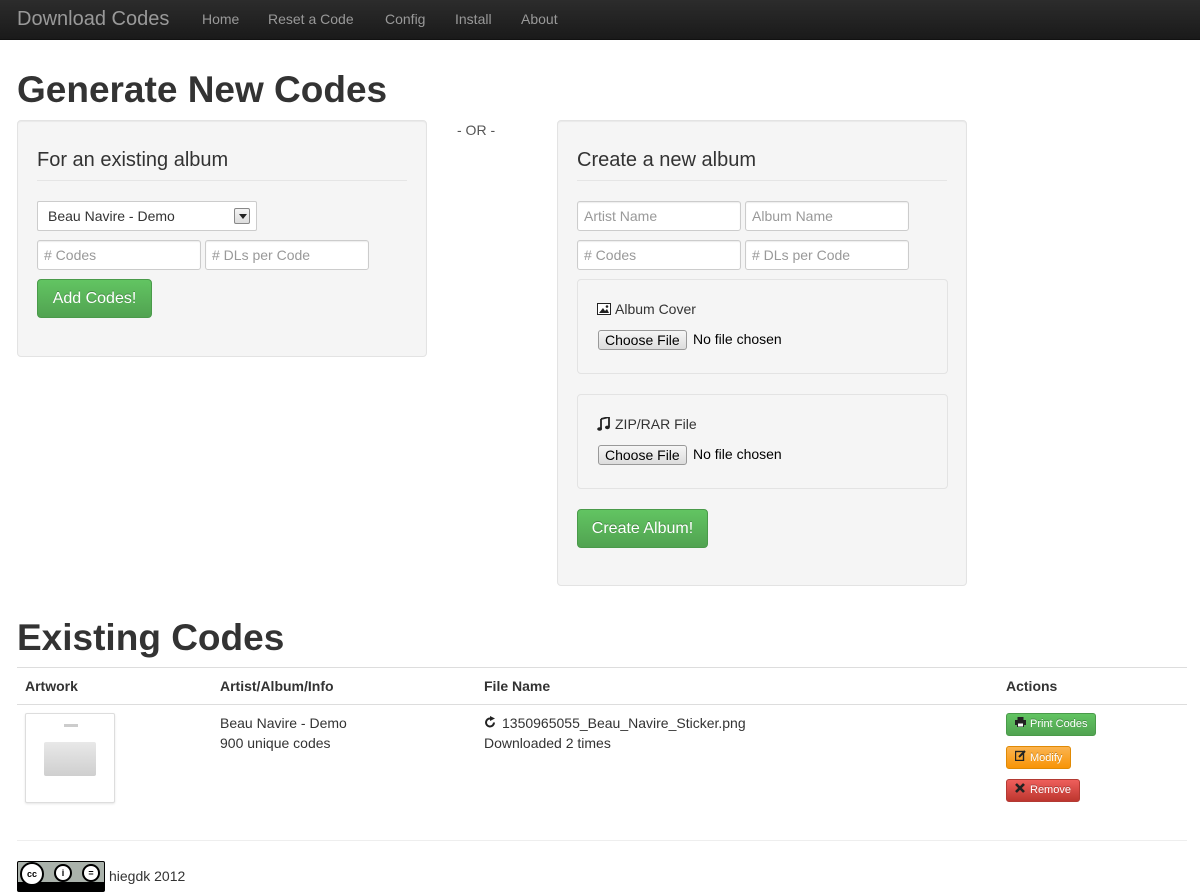 The width and height of the screenshot is (1200, 892). Describe the element at coordinates (1021, 789) in the screenshot. I see `remove-icon` at that location.